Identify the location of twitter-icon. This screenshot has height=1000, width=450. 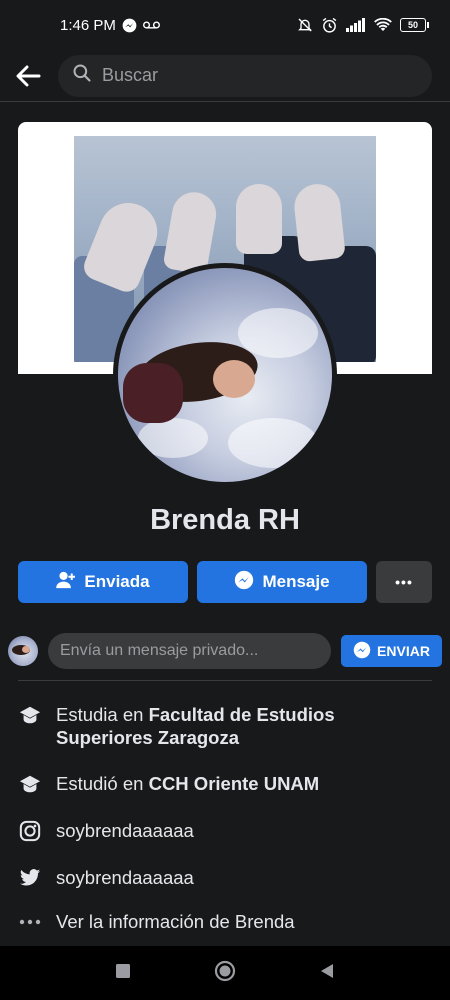
(30, 878).